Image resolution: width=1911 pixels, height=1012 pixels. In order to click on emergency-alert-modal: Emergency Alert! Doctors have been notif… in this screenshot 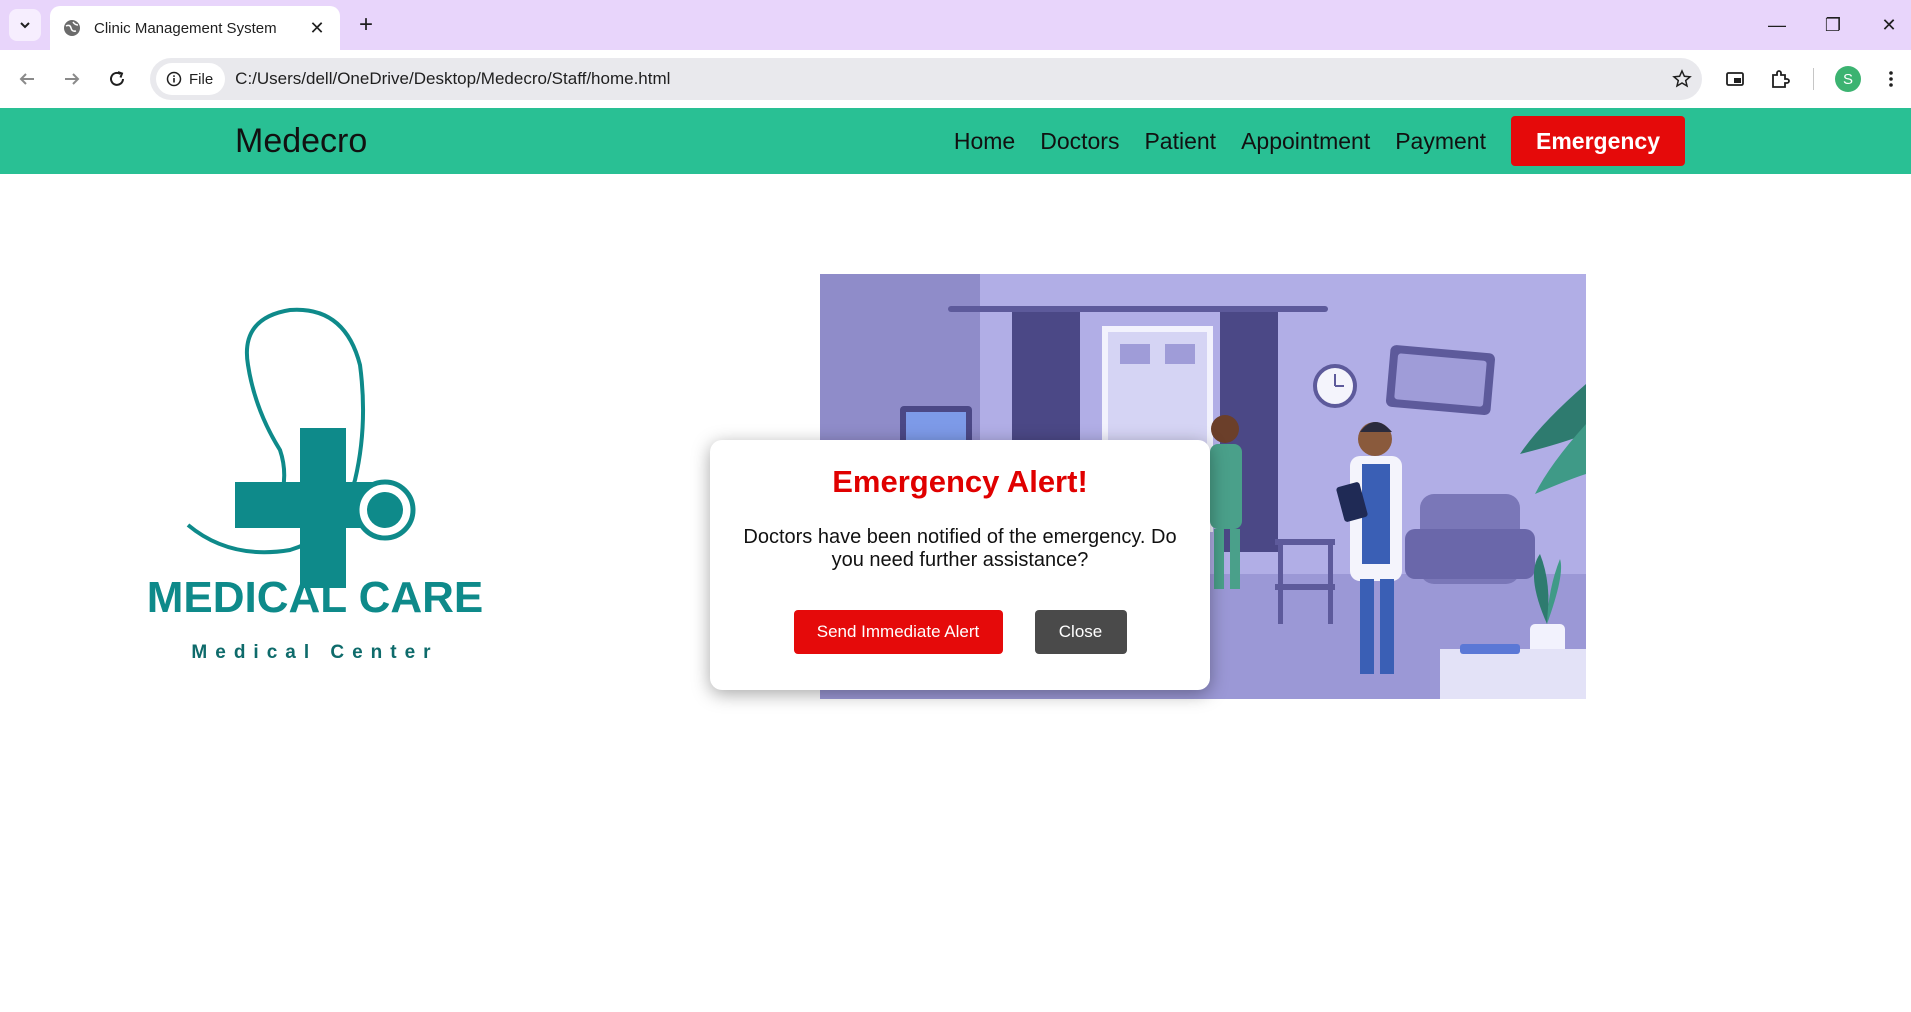, I will do `click(960, 565)`.